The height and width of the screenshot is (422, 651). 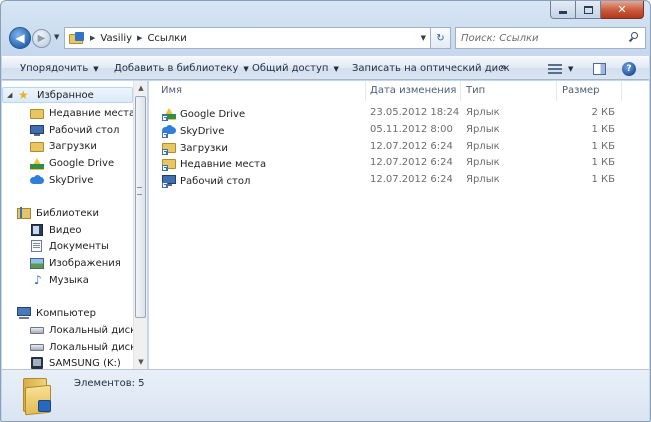 I want to click on sidebar-group-label: Компьютер, so click(x=66, y=313).